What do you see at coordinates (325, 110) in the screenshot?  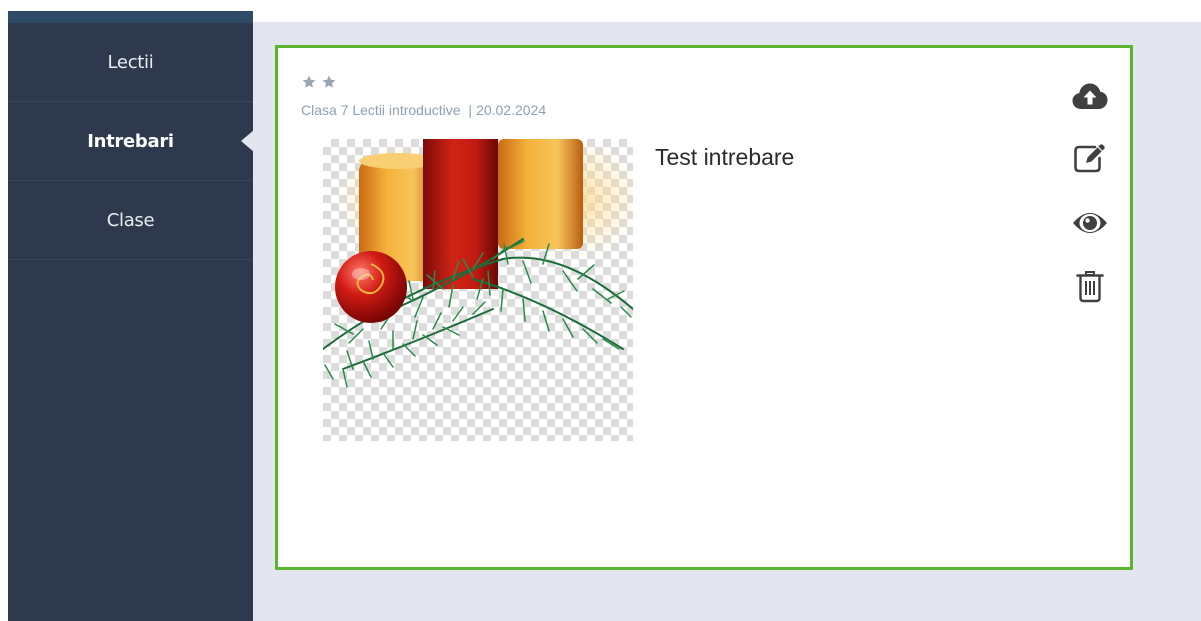 I see `class-name: Clasa 7` at bounding box center [325, 110].